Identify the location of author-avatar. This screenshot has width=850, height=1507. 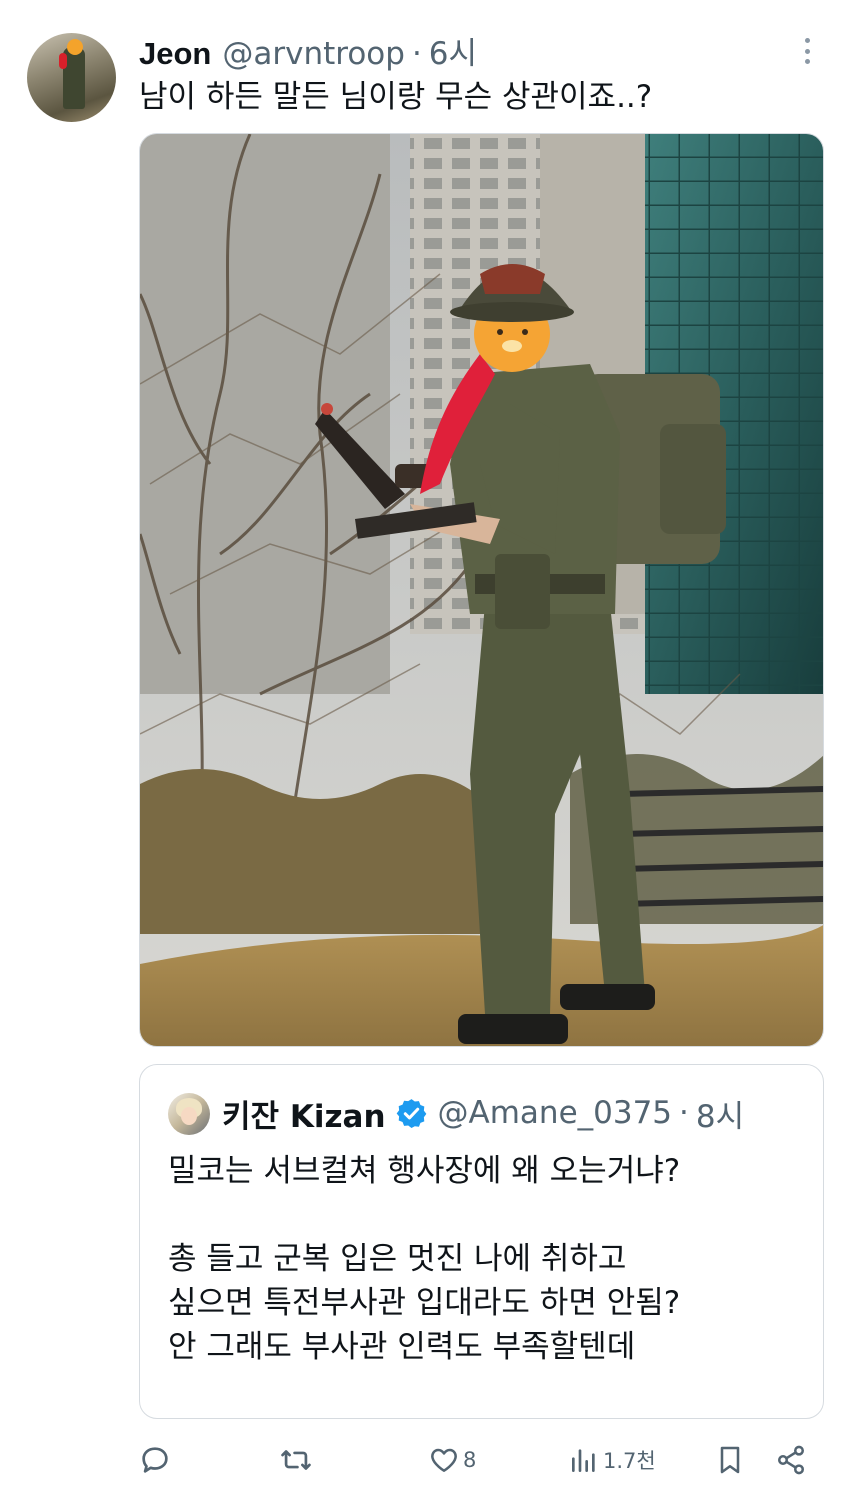
(71, 77).